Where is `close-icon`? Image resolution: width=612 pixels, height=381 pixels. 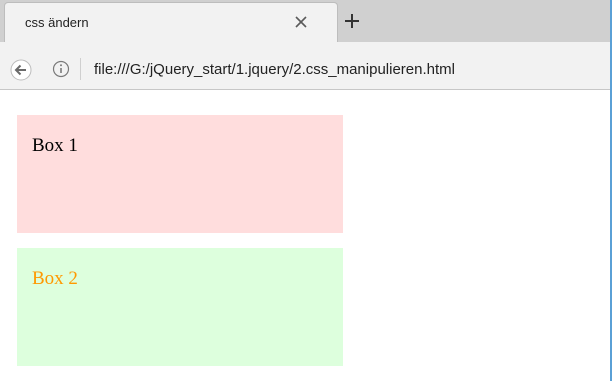
close-icon is located at coordinates (301, 22).